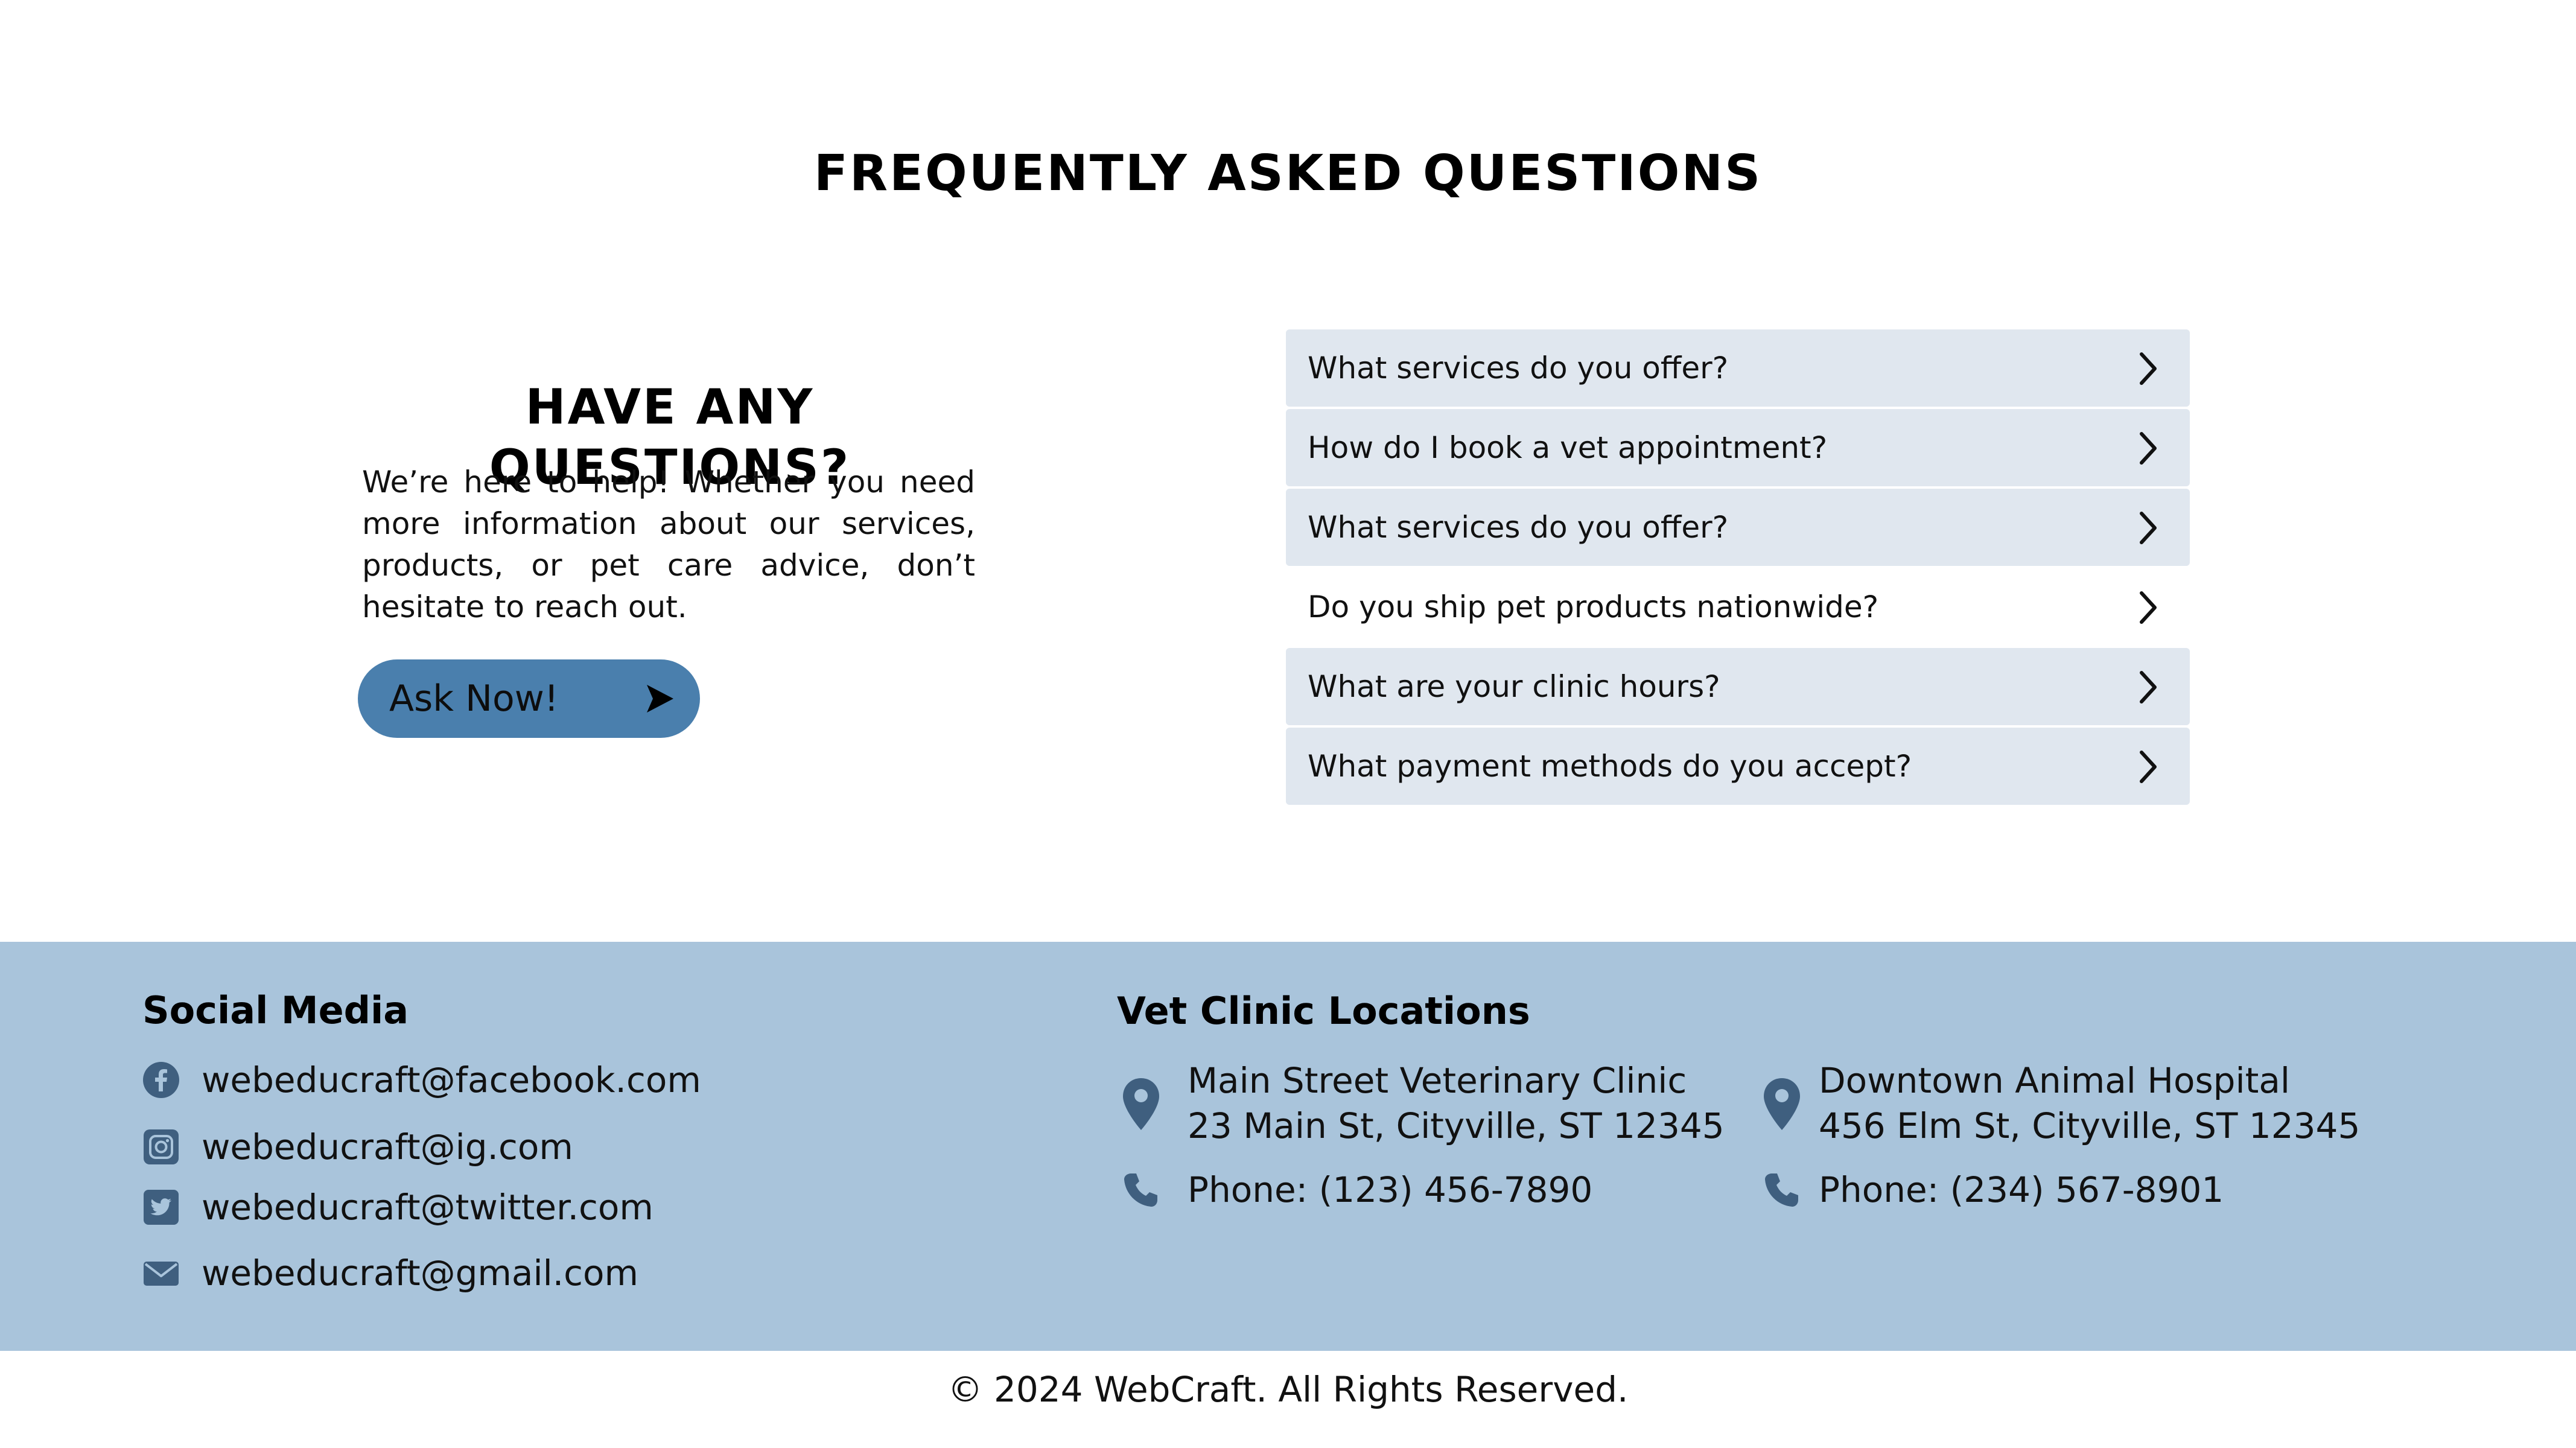 This screenshot has height=1448, width=2576. What do you see at coordinates (161, 1207) in the screenshot?
I see `twitter-icon` at bounding box center [161, 1207].